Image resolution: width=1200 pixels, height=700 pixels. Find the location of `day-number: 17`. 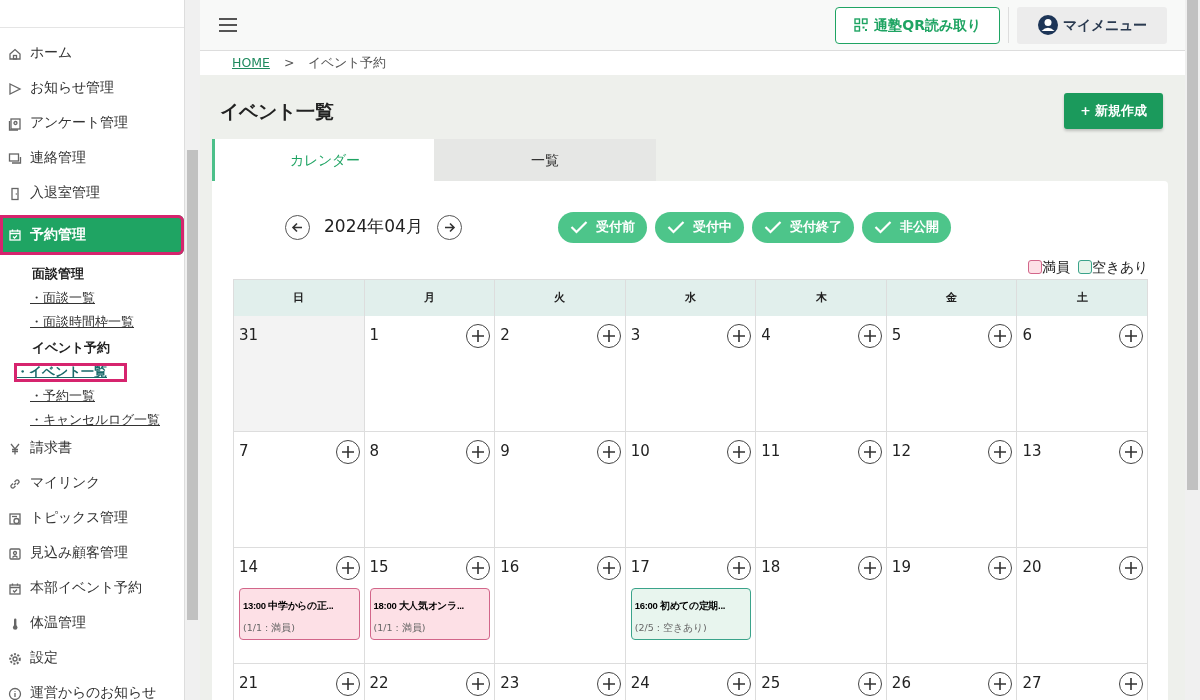

day-number: 17 is located at coordinates (640, 567).